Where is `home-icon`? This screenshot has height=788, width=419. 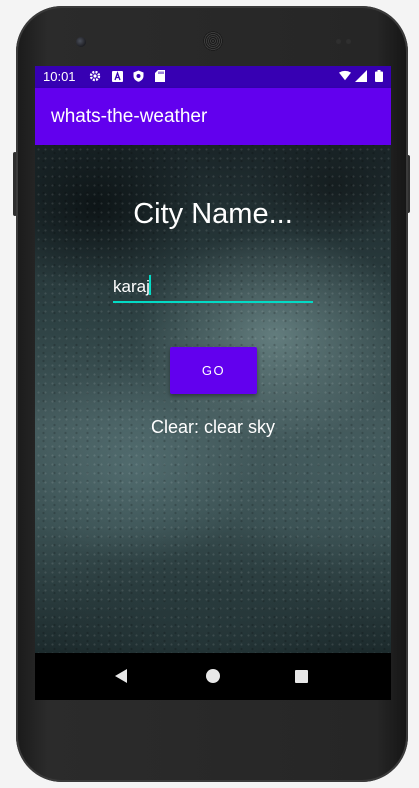 home-icon is located at coordinates (213, 676).